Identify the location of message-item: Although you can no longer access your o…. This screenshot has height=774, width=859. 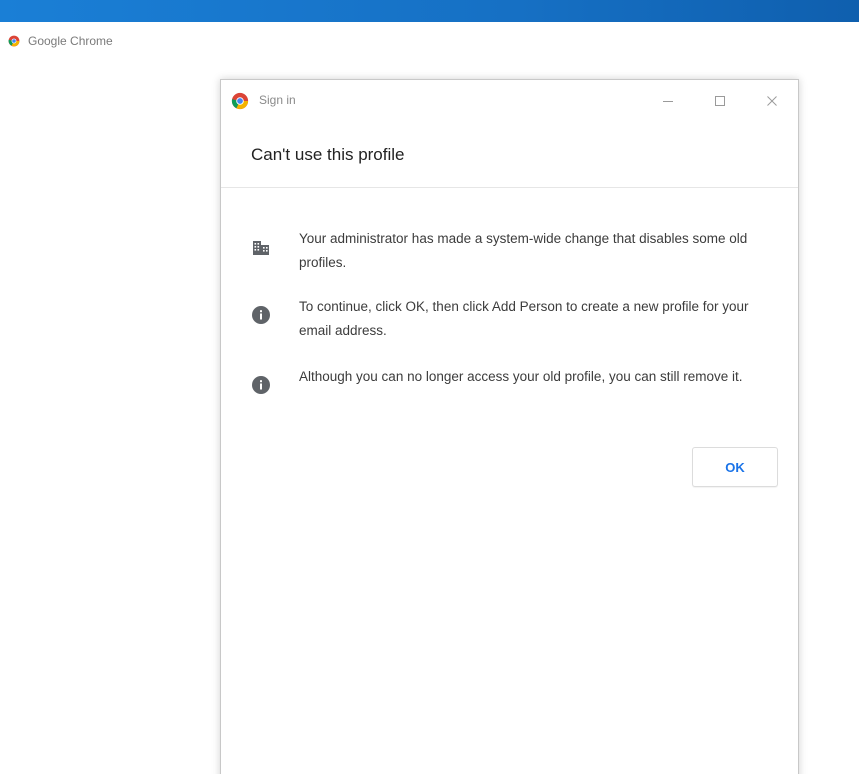
(506, 380).